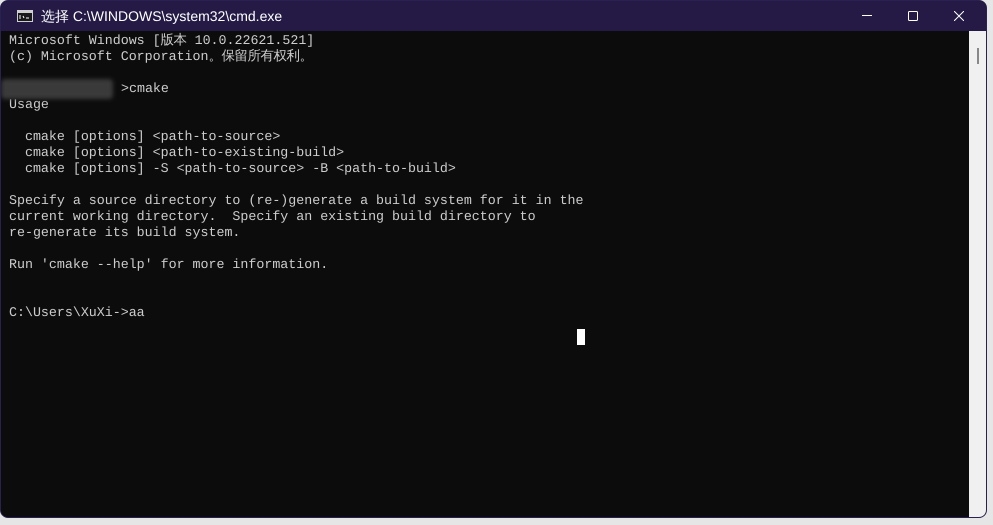 This screenshot has height=525, width=993. I want to click on console-line: cmake [options] -S <path-to-source> -B <path-to-build>, so click(240, 169).